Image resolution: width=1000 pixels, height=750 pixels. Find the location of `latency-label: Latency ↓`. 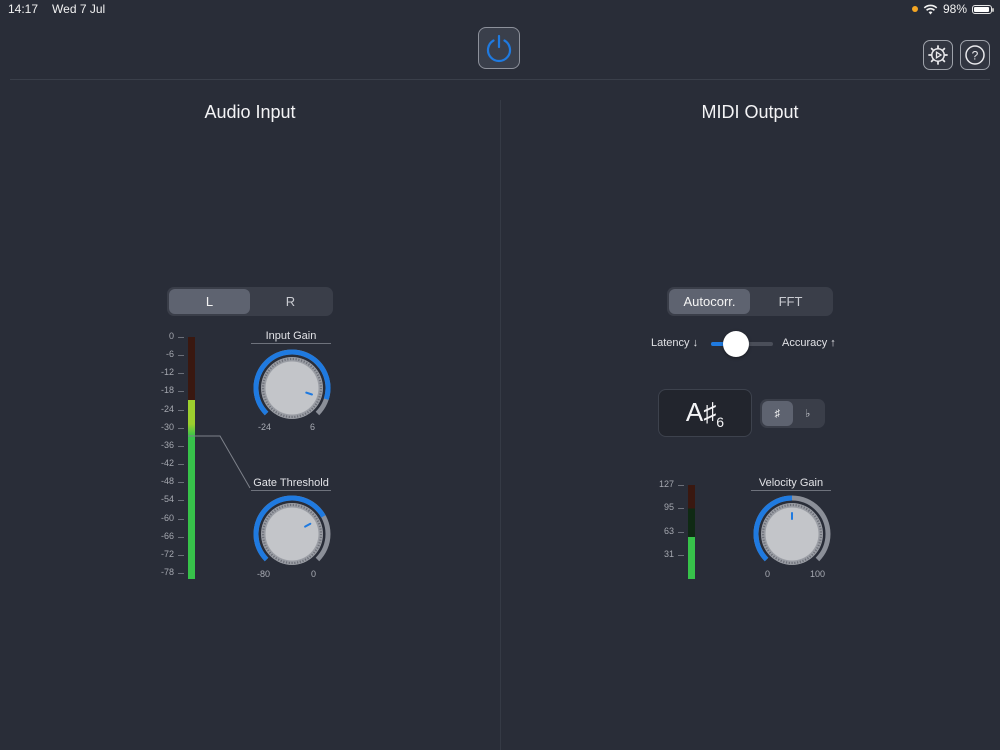

latency-label: Latency ↓ is located at coordinates (675, 343).